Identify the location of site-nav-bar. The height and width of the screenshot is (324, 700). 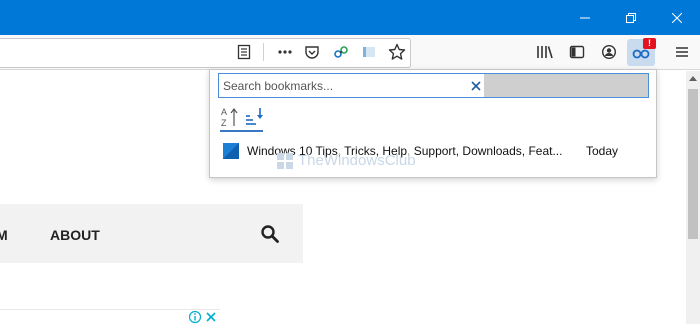
(151, 233).